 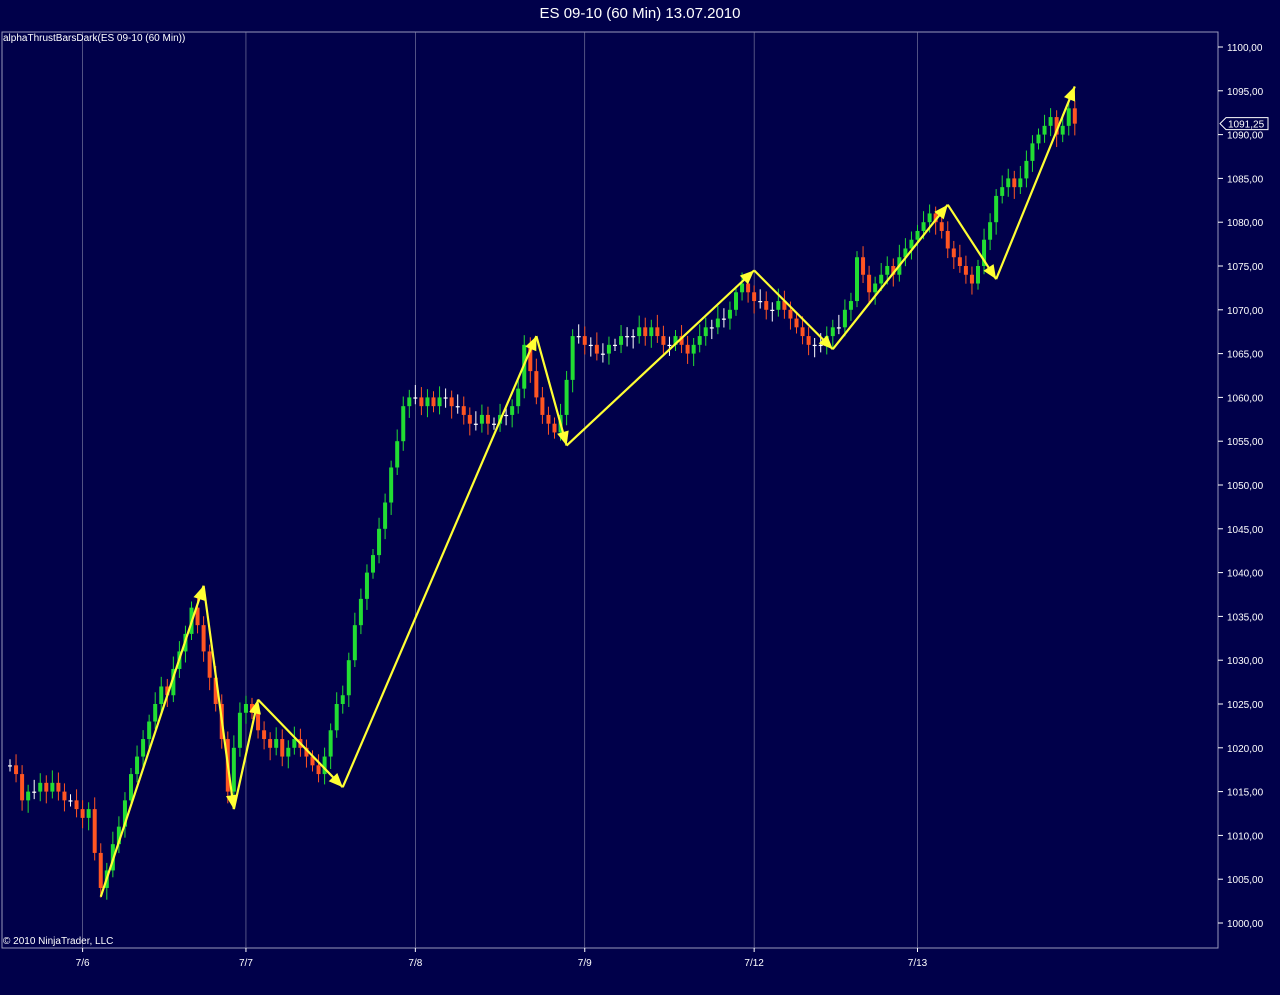 What do you see at coordinates (1245, 223) in the screenshot?
I see `y-tick-label: 1080,00` at bounding box center [1245, 223].